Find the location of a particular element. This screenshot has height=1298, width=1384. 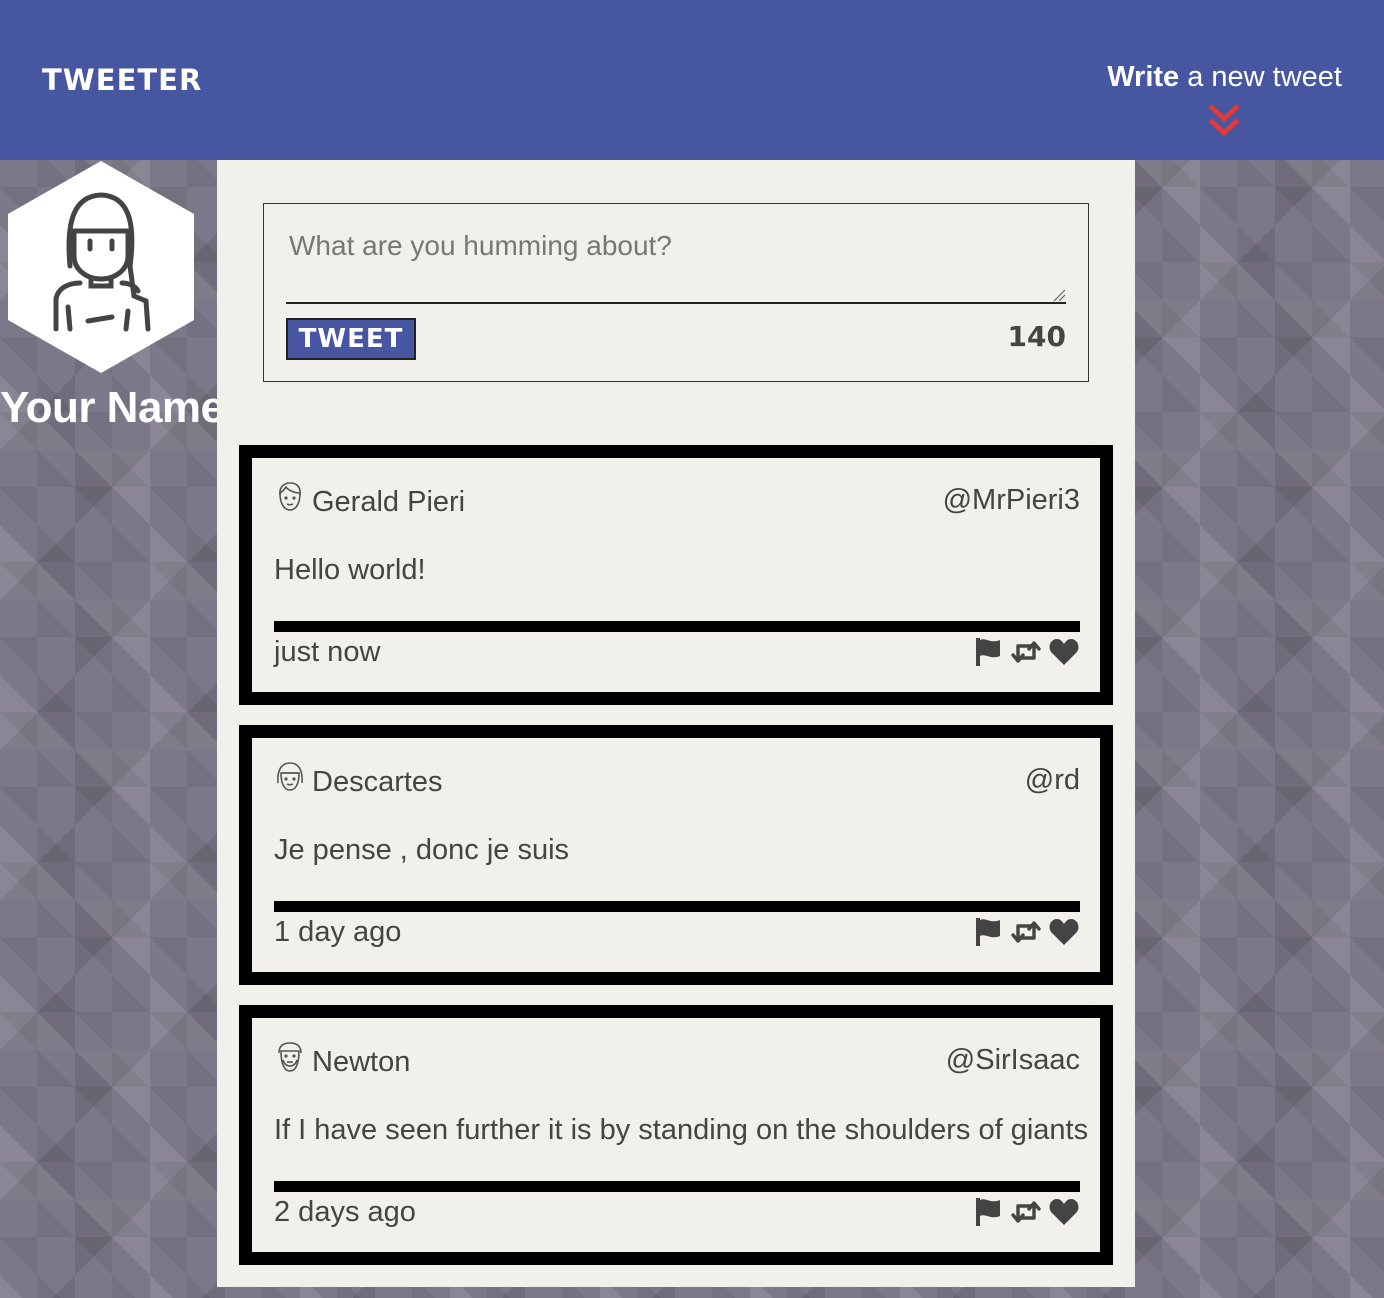

tweet-author-name: Newton is located at coordinates (361, 1062).